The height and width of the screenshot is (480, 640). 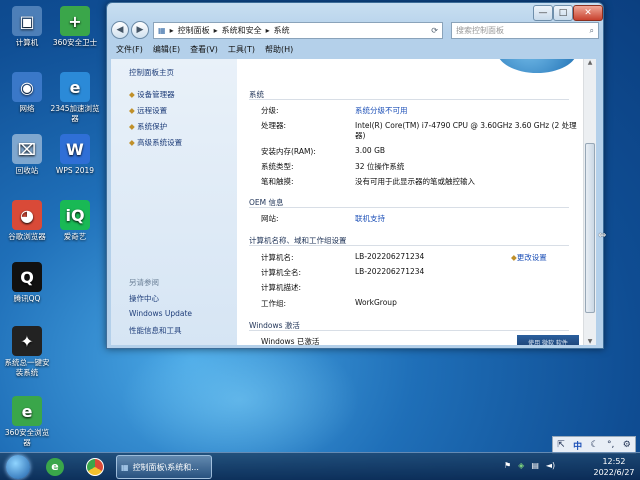 What do you see at coordinates (535, 465) in the screenshot?
I see `network-icon: ▤` at bounding box center [535, 465].